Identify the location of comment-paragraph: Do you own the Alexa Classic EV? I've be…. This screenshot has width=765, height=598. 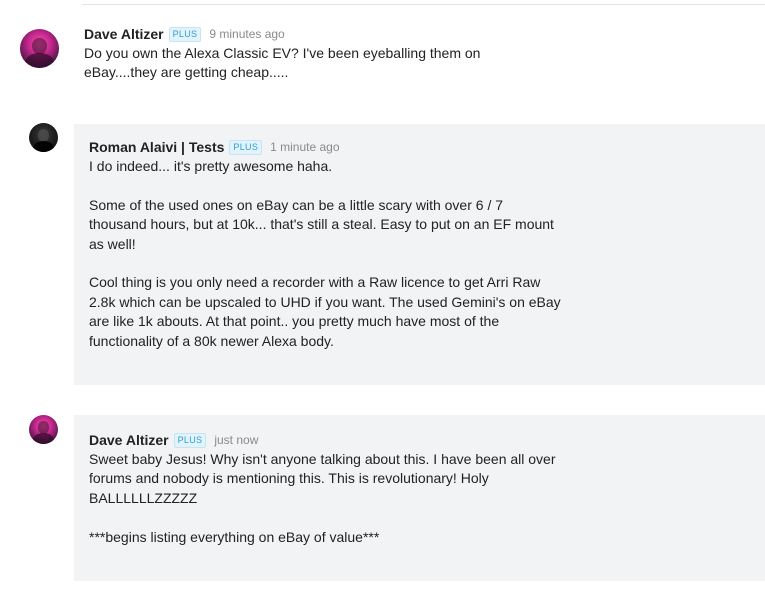
(282, 63).